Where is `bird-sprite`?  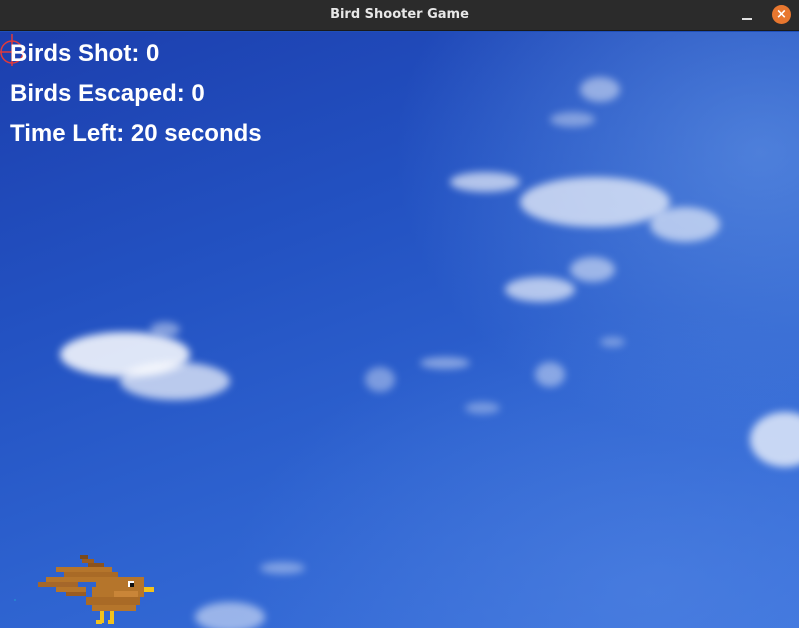 bird-sprite is located at coordinates (98, 590).